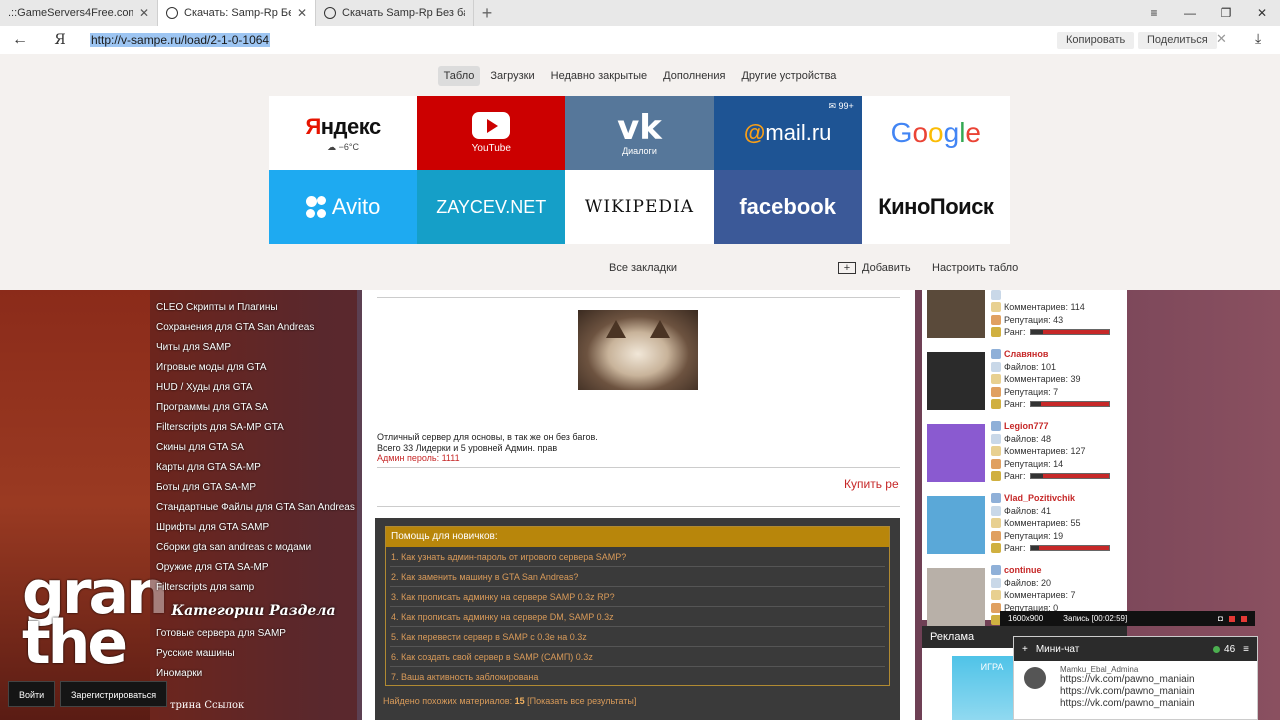 The image size is (1280, 720). Describe the element at coordinates (253, 308) in the screenshot. I see `sidebar-item: CLEO Скрипты и Плагины` at that location.